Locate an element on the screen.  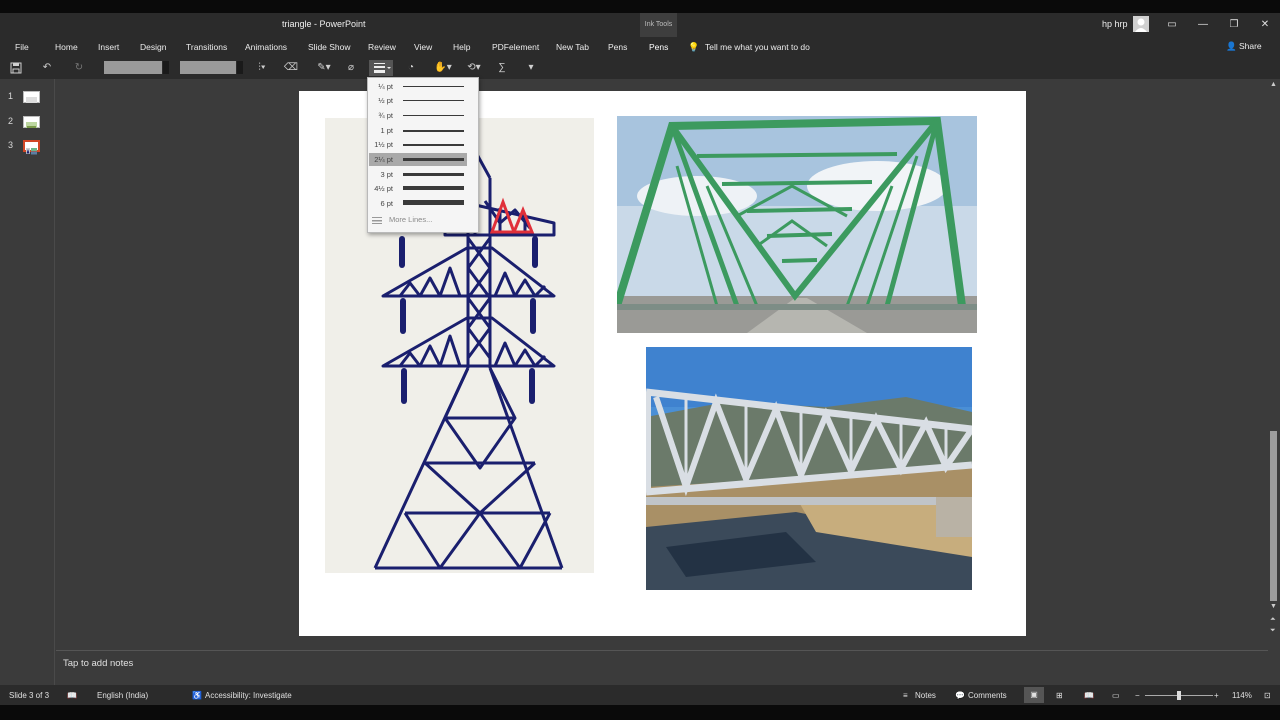
pen-gallery-icon: ⫶▾ is located at coordinates (262, 68).